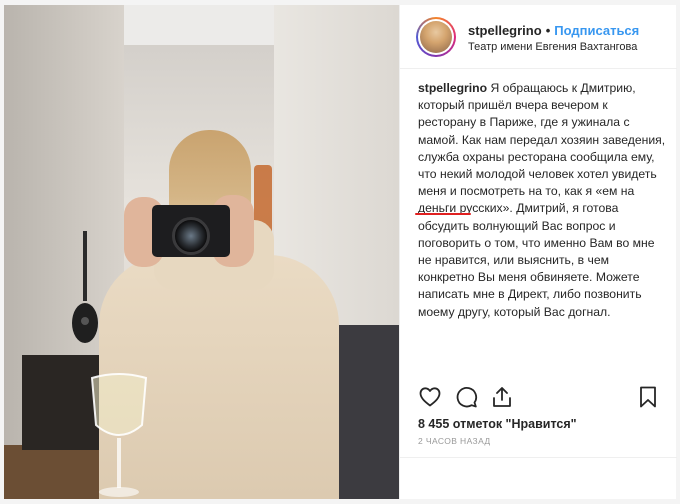 This screenshot has height=504, width=680. What do you see at coordinates (191, 236) in the screenshot?
I see `photo-camera-lens` at bounding box center [191, 236].